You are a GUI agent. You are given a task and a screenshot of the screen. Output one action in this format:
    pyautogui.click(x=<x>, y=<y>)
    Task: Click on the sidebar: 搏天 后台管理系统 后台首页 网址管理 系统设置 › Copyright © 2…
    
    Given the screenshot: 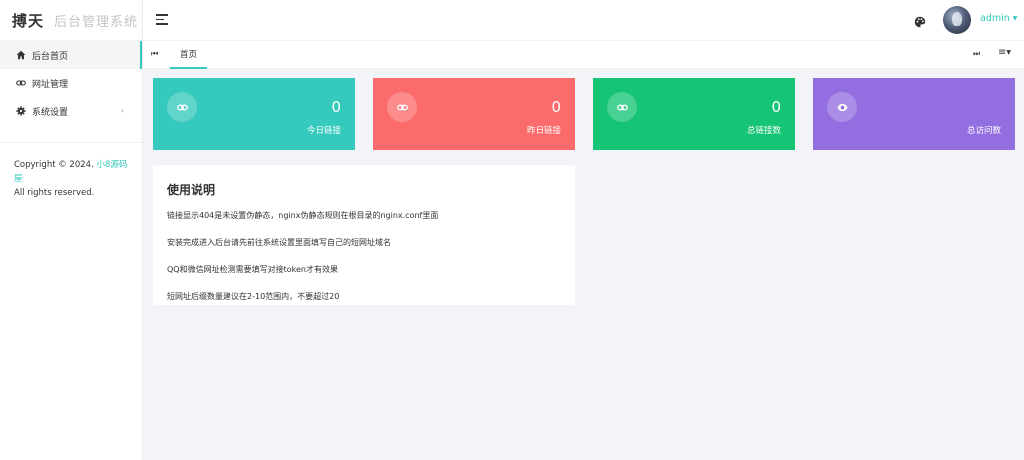 What is the action you would take?
    pyautogui.click(x=71, y=230)
    